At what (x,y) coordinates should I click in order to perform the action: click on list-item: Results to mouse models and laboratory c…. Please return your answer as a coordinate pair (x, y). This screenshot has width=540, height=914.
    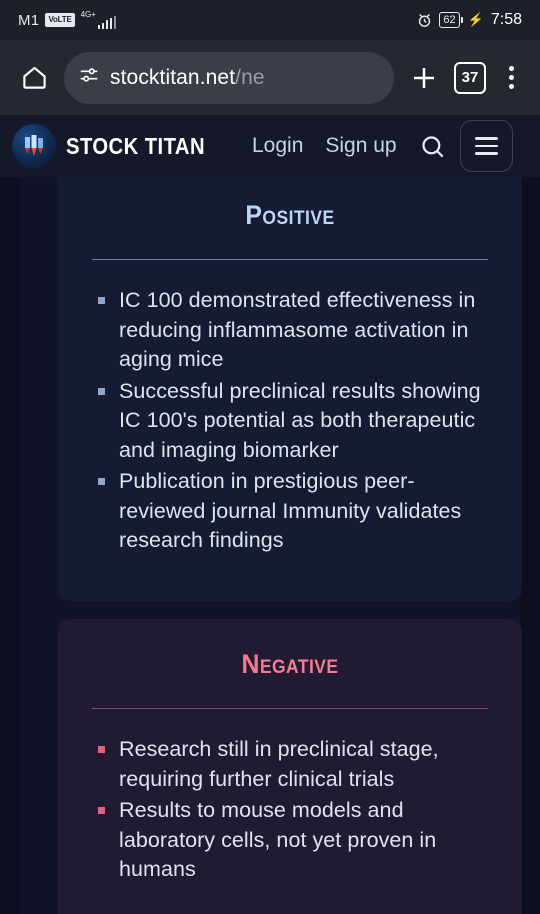
    Looking at the image, I should click on (290, 840).